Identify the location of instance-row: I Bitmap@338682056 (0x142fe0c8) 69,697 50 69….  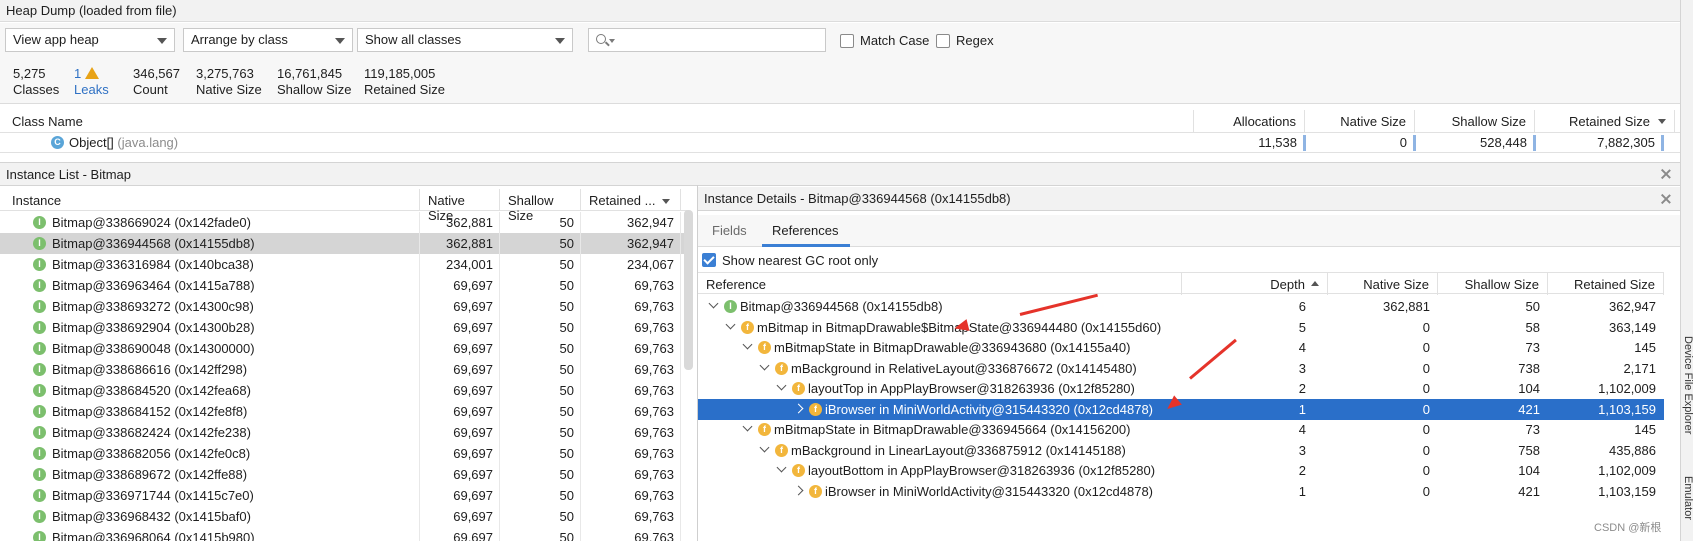
(344, 453).